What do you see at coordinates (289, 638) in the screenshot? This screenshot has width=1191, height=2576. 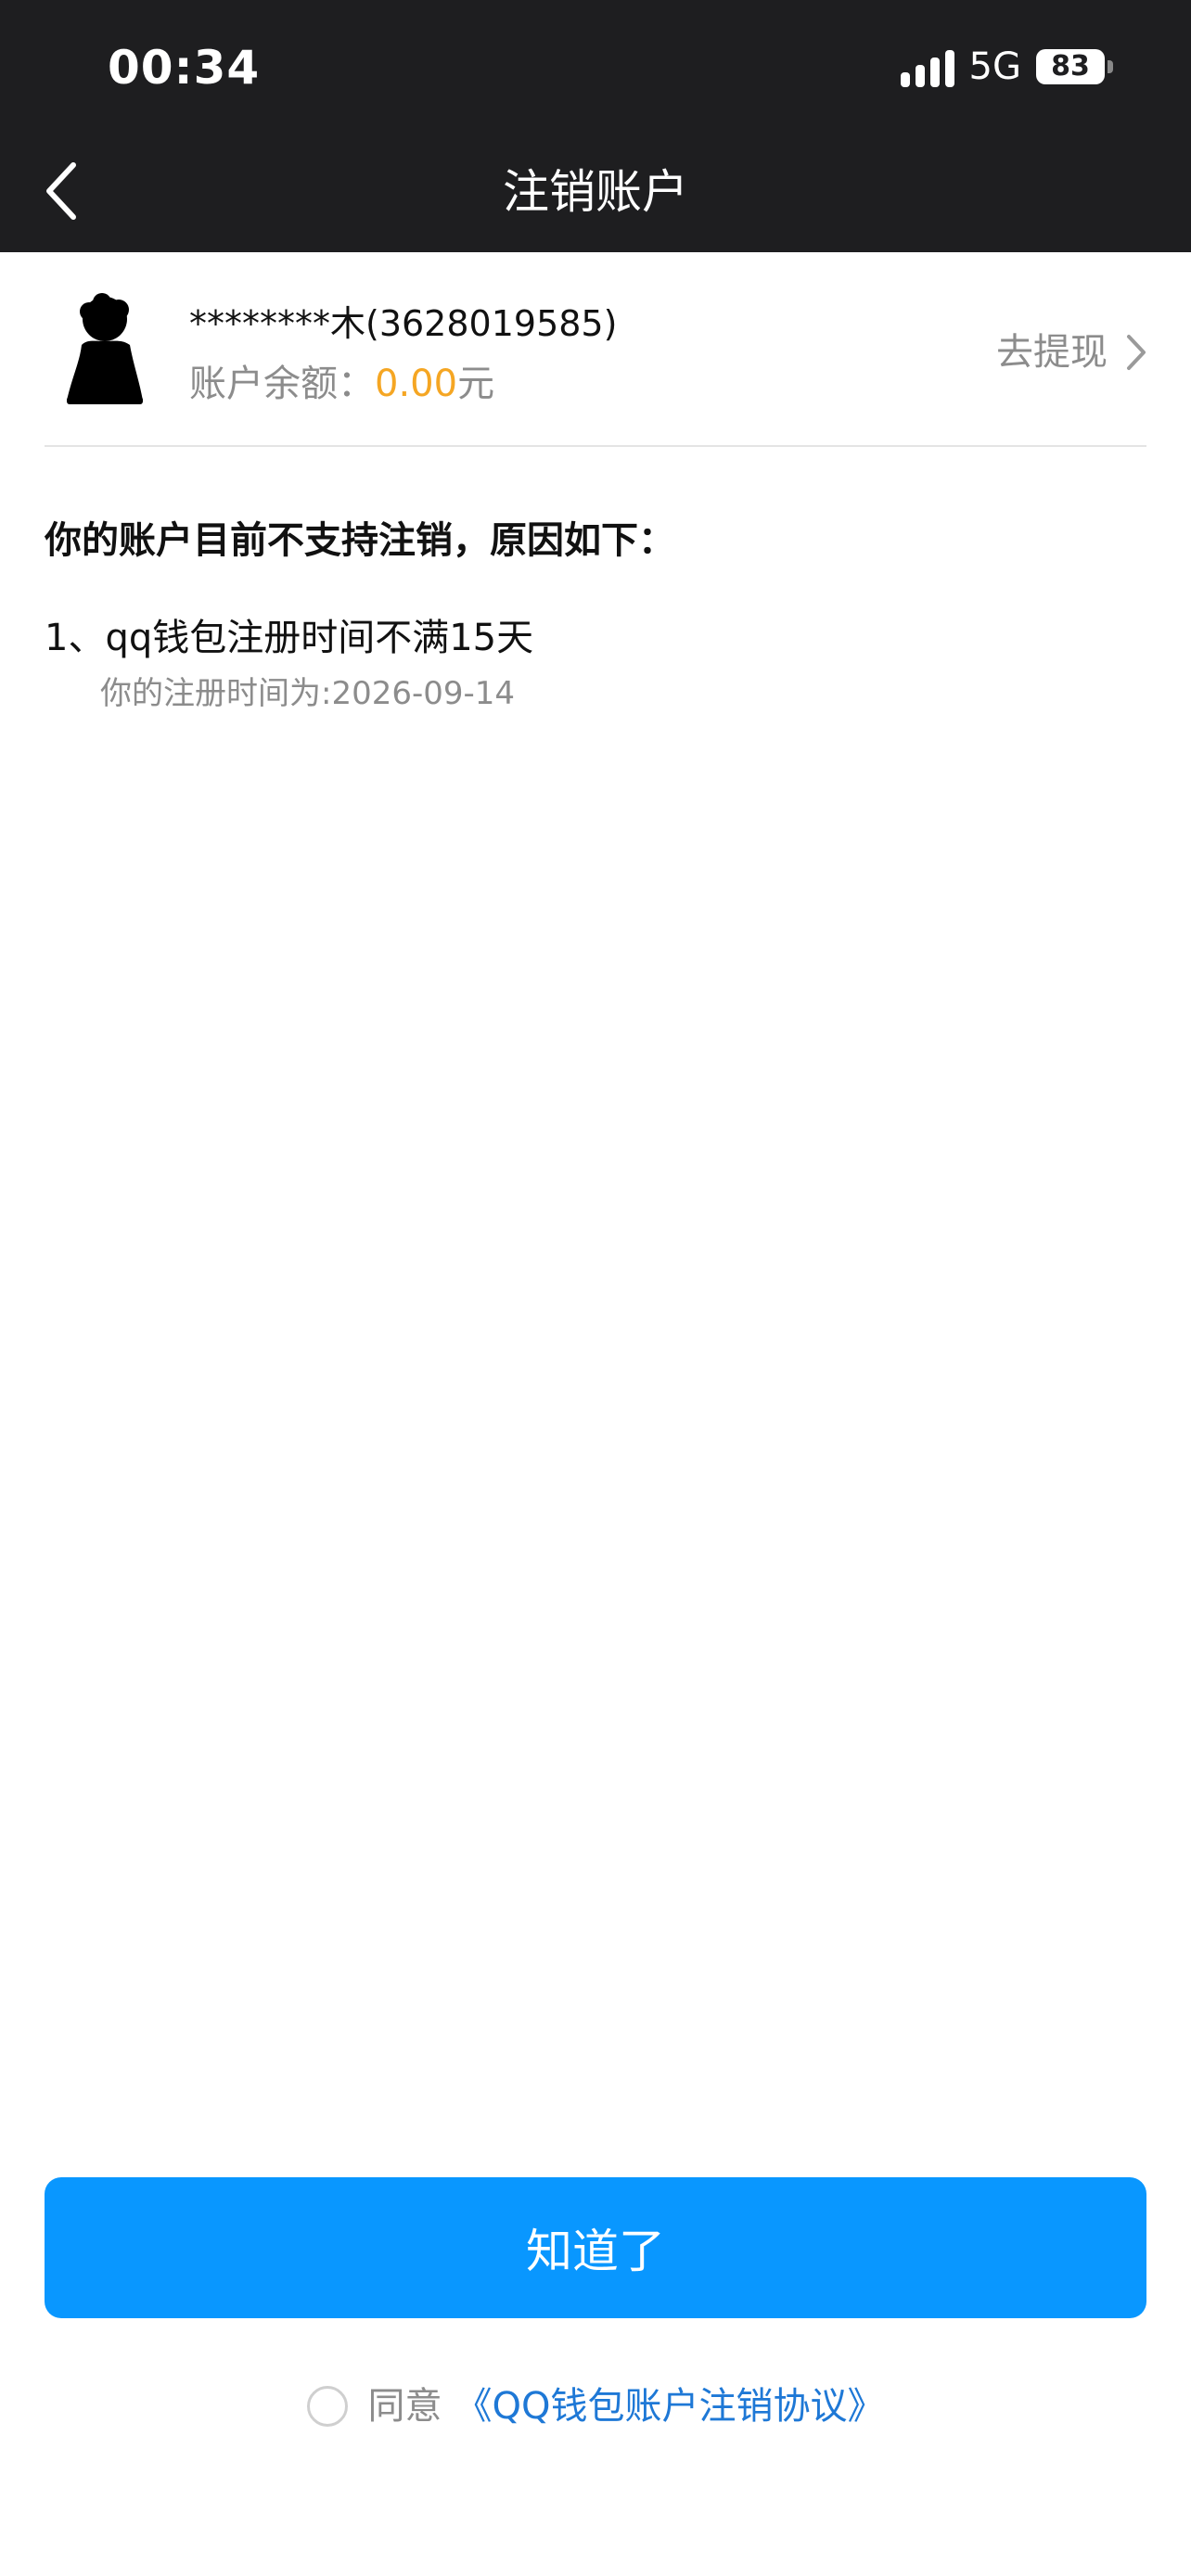 I see `reason-item-title: 1、qq钱包注册时间不满15天` at bounding box center [289, 638].